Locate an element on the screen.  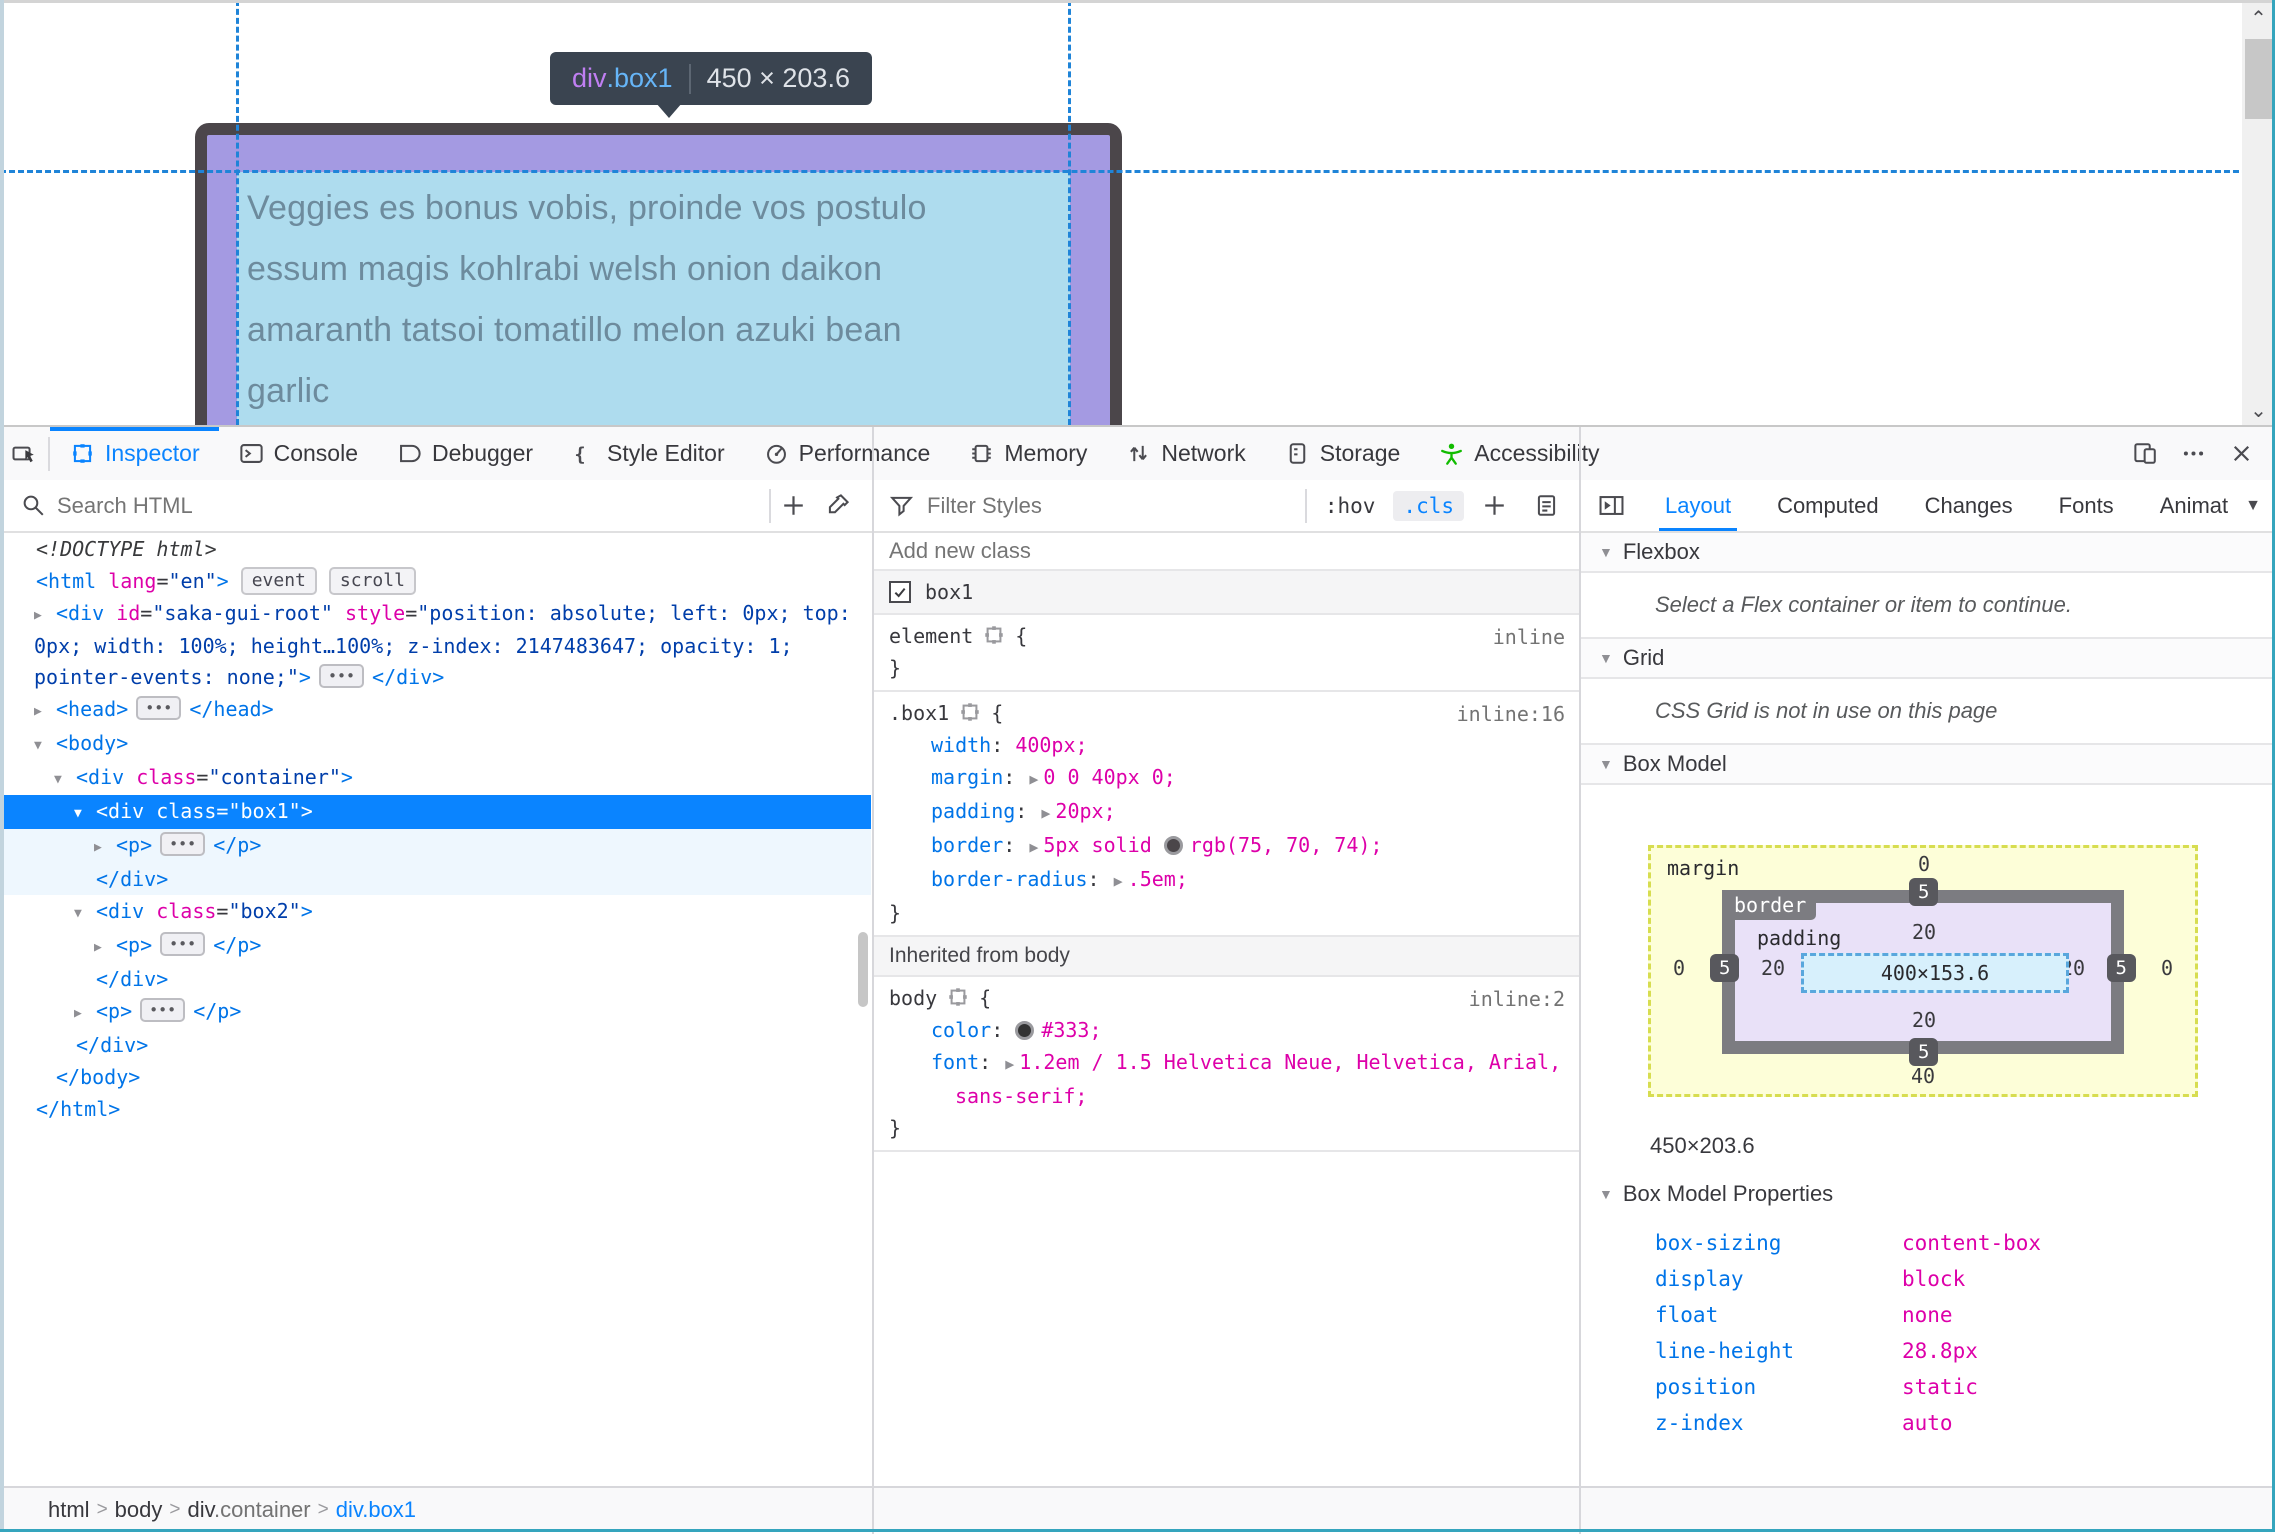
property-name: position is located at coordinates (1778, 1387).